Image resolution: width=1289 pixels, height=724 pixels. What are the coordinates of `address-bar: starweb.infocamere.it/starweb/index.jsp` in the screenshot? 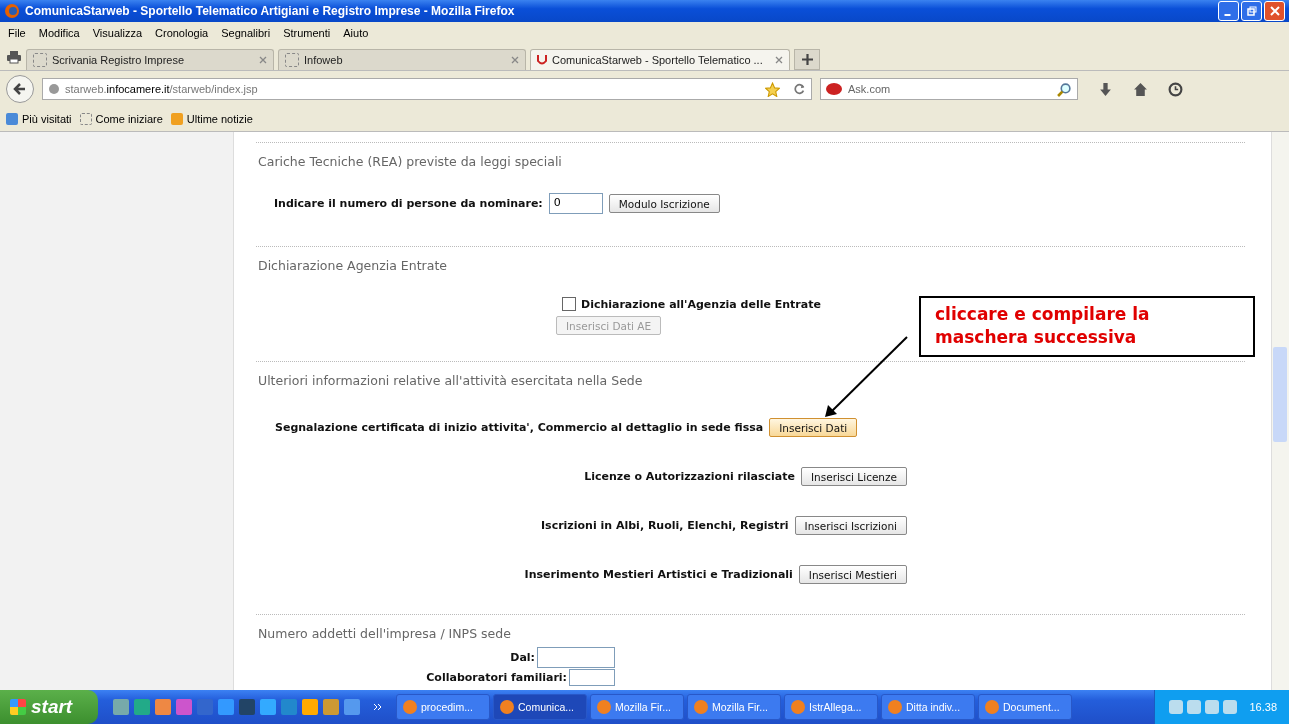 It's located at (427, 89).